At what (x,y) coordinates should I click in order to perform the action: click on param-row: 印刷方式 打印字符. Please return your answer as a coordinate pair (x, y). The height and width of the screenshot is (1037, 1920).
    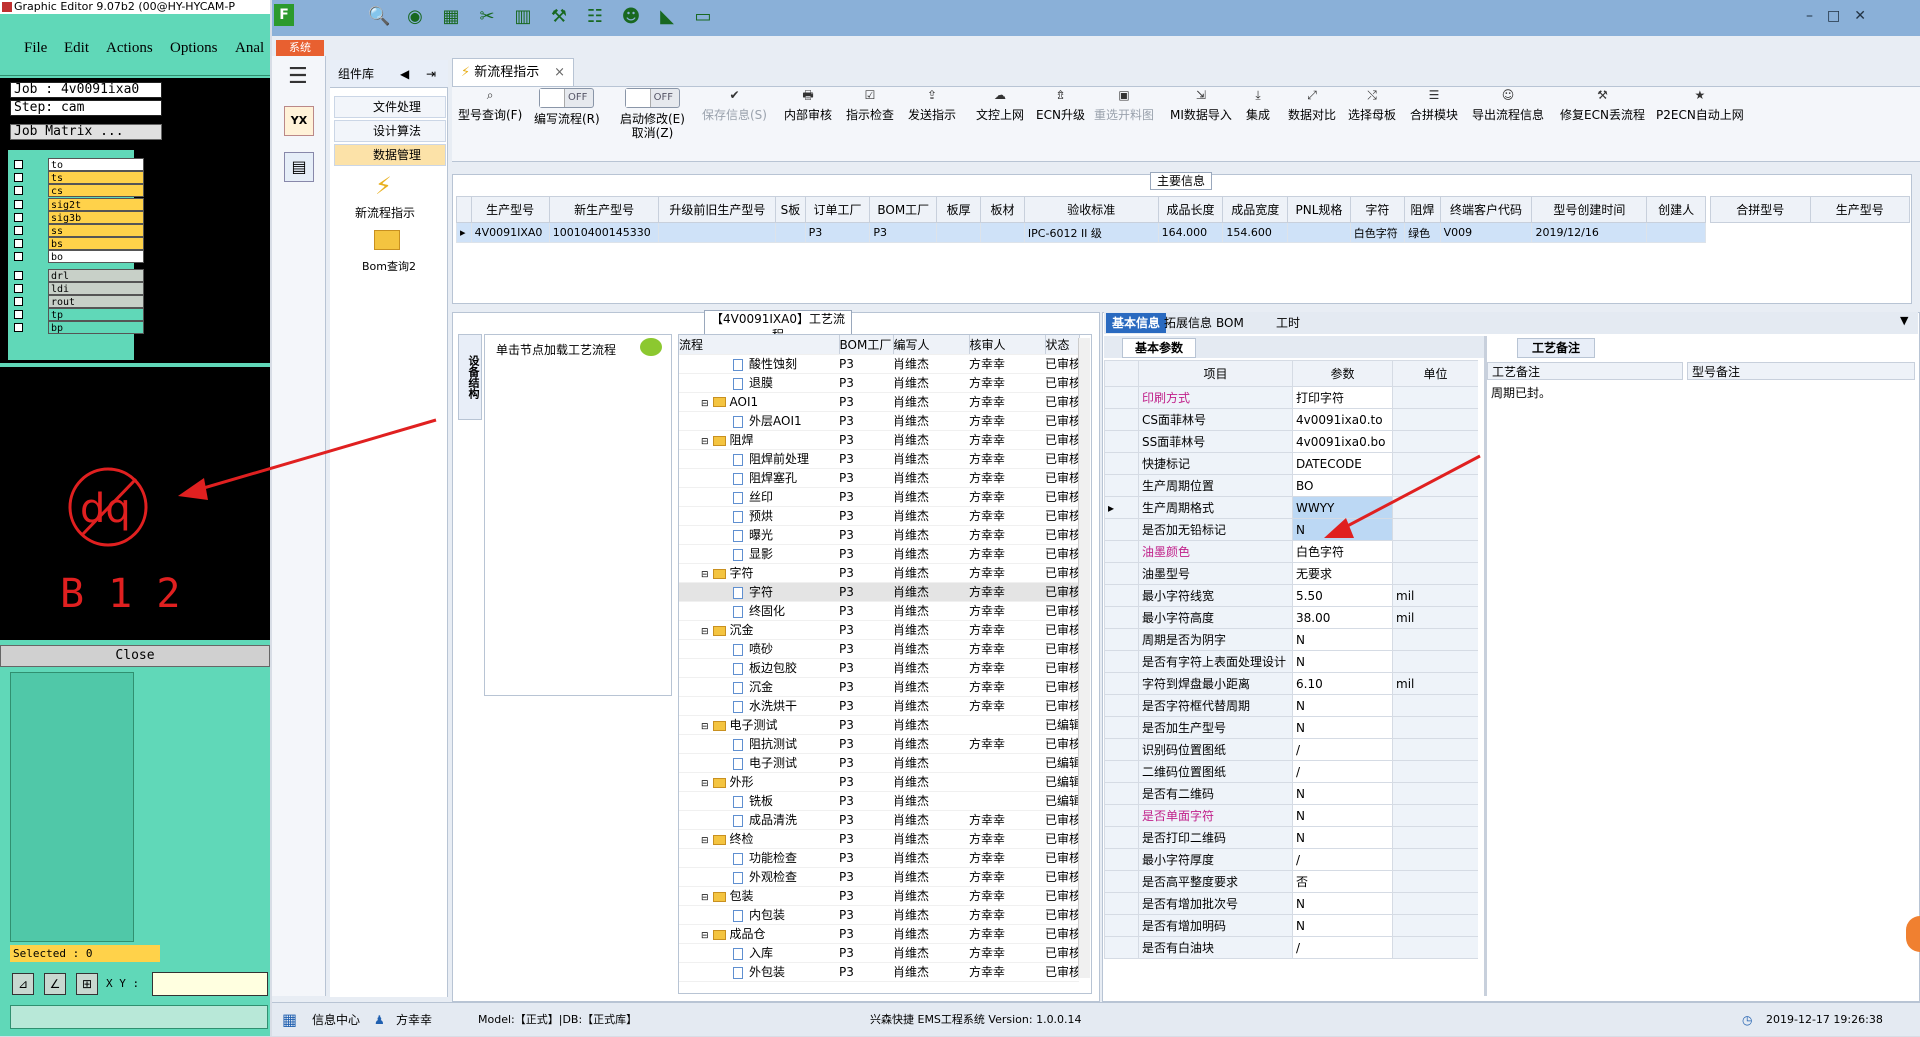
    Looking at the image, I should click on (1291, 397).